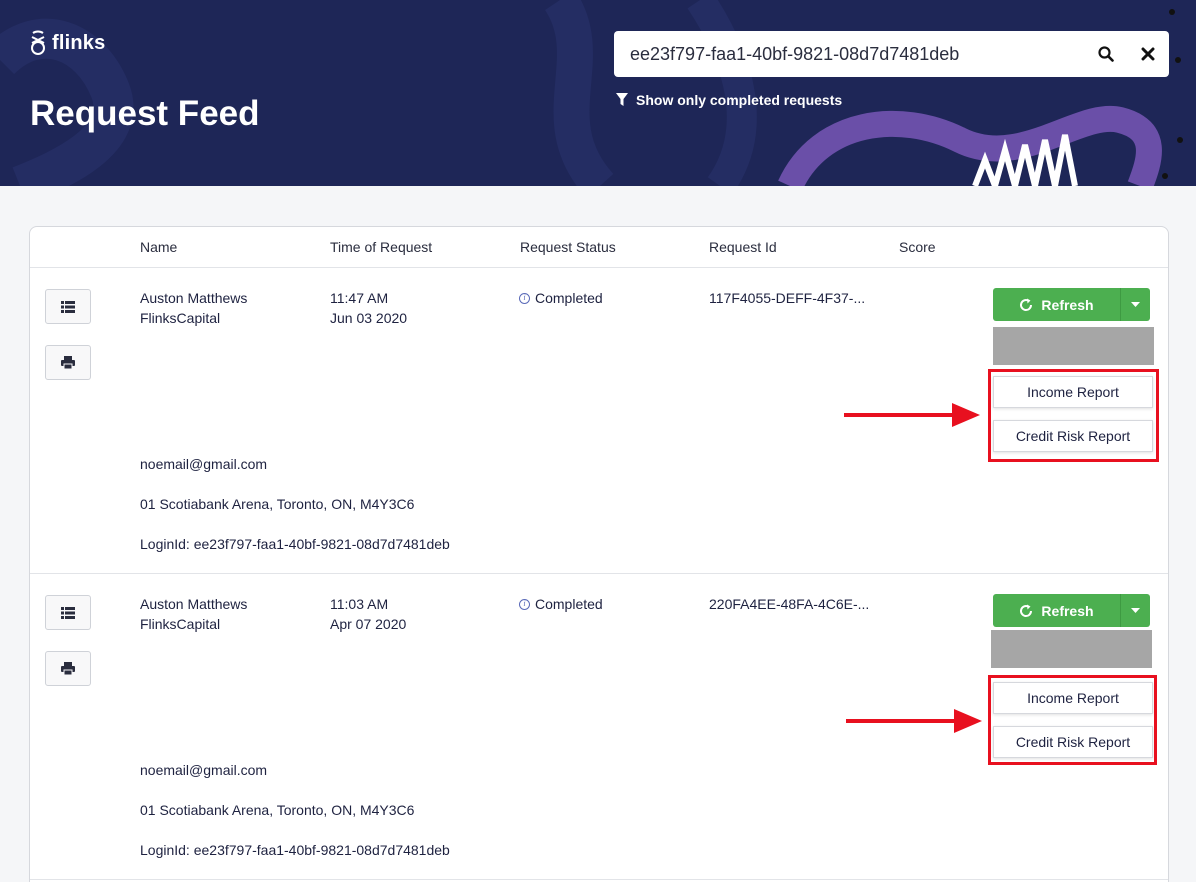 This screenshot has height=882, width=1196. I want to click on column-header-time: Time of Request, so click(381, 247).